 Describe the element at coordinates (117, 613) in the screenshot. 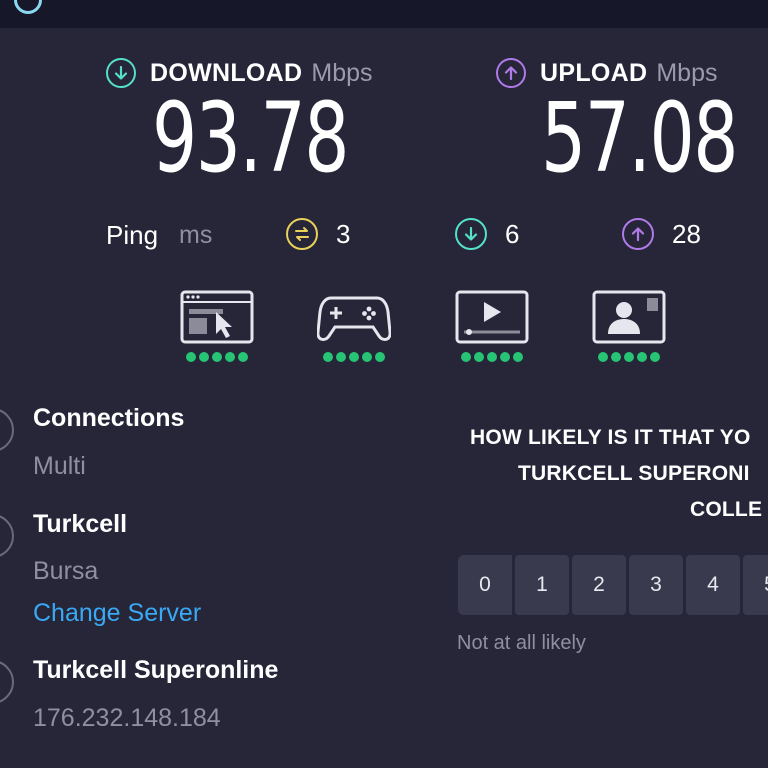

I see `change-server-link: Change Server` at that location.